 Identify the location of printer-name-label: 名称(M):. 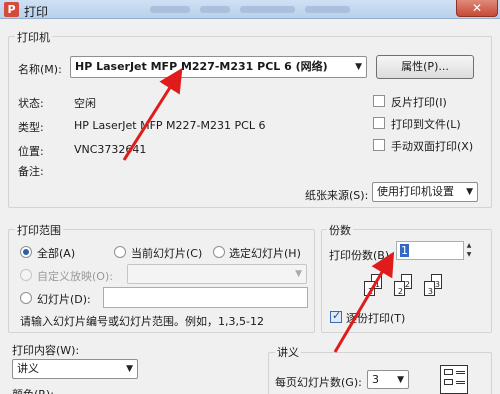
(40, 69).